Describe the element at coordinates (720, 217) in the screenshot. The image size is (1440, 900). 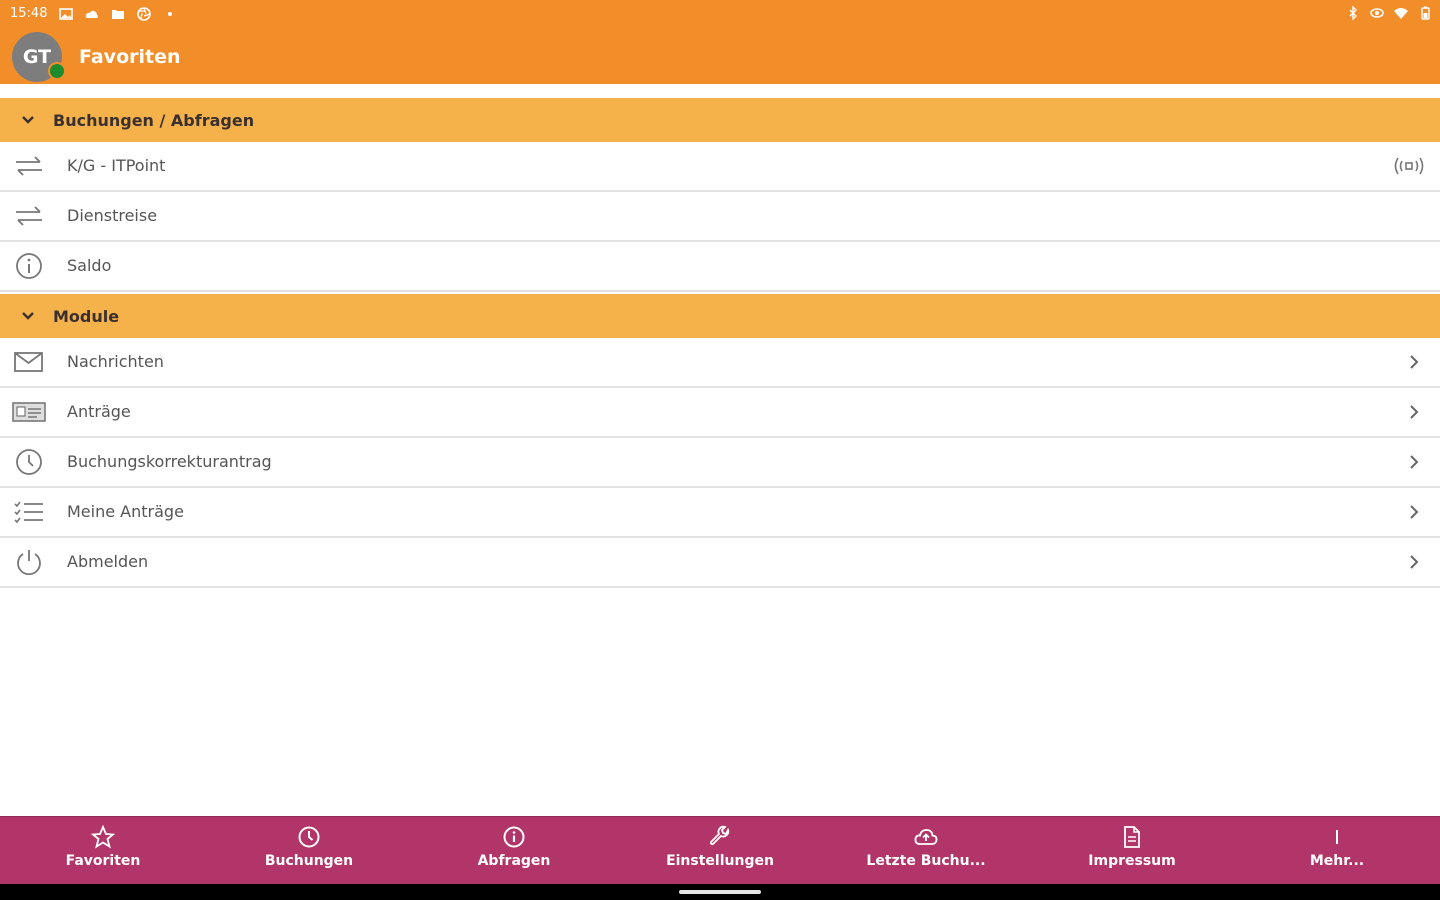
I see `list-item-dienstreise: Dienstreise` at that location.